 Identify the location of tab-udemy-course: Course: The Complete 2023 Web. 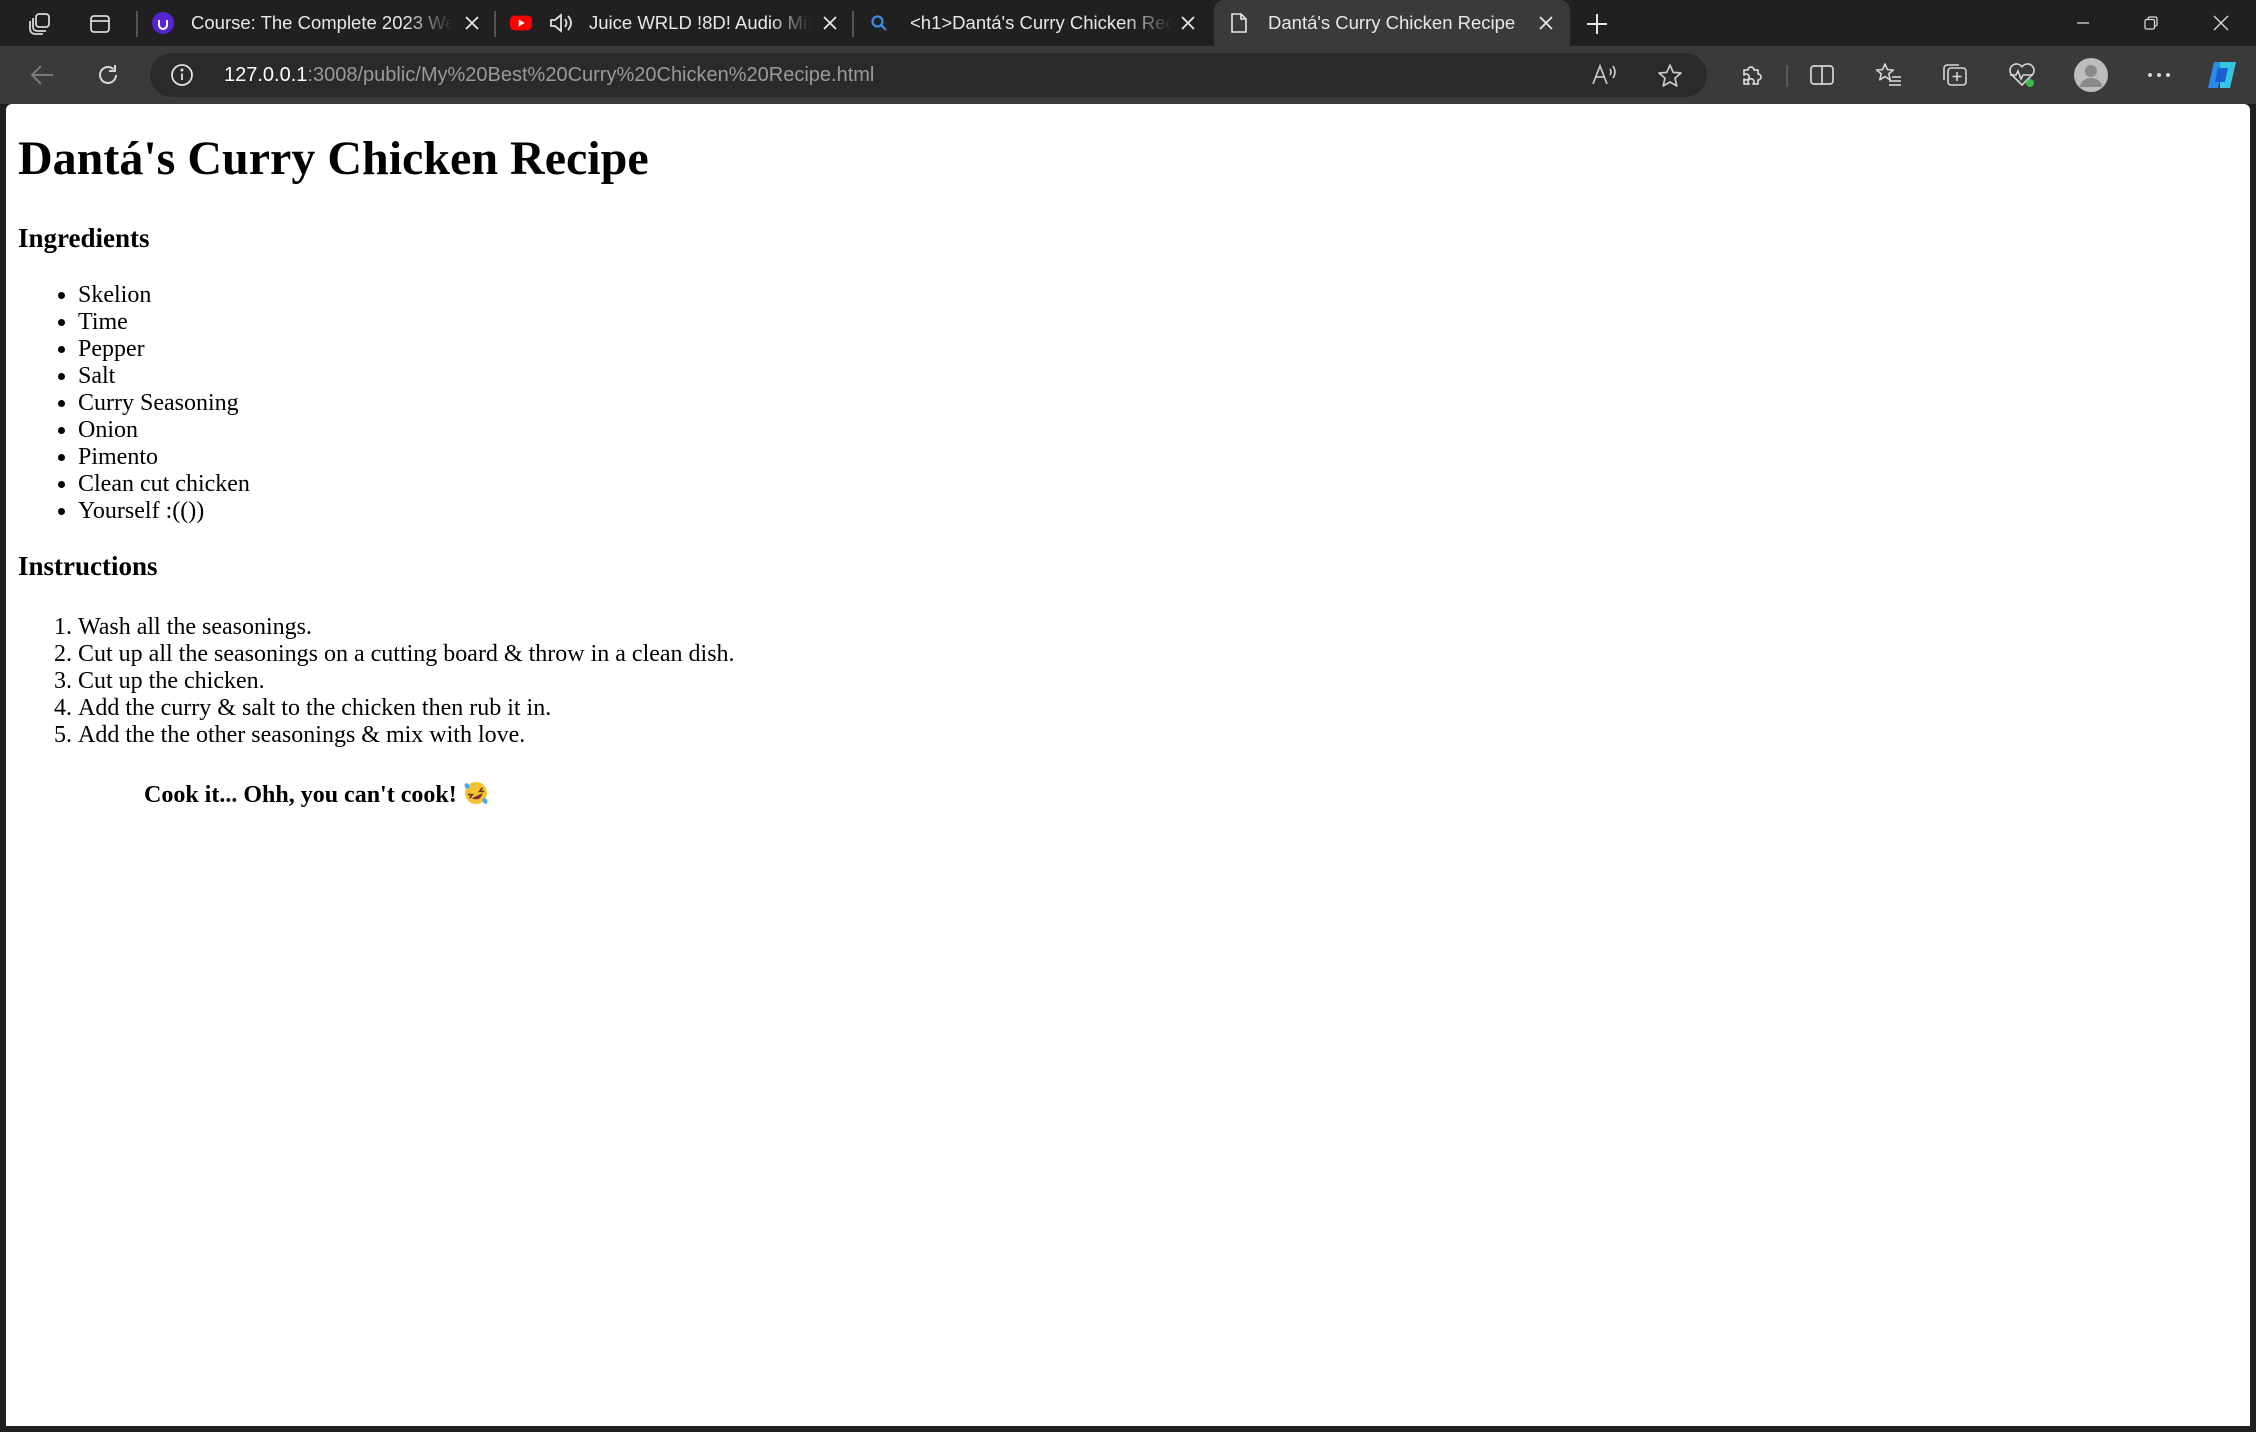
(316, 23).